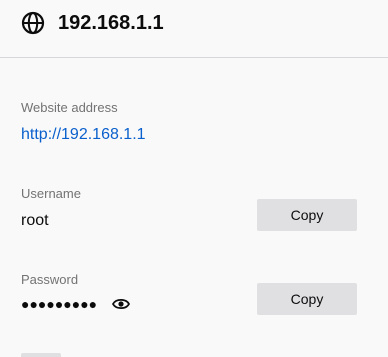 This screenshot has height=357, width=388. I want to click on username-value: root, so click(35, 220).